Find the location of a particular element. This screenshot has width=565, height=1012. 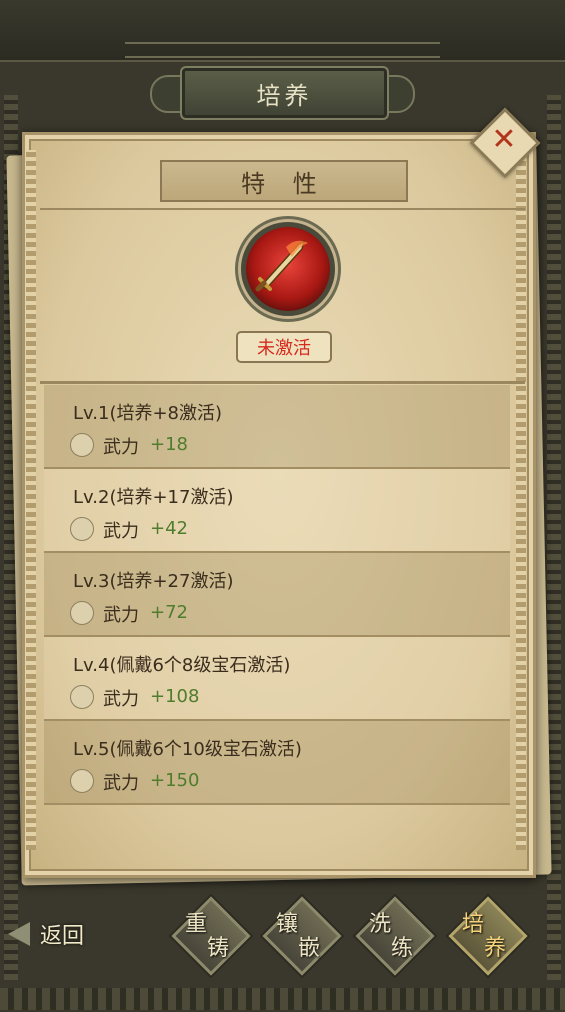

tab-label-char: 练 is located at coordinates (402, 948).